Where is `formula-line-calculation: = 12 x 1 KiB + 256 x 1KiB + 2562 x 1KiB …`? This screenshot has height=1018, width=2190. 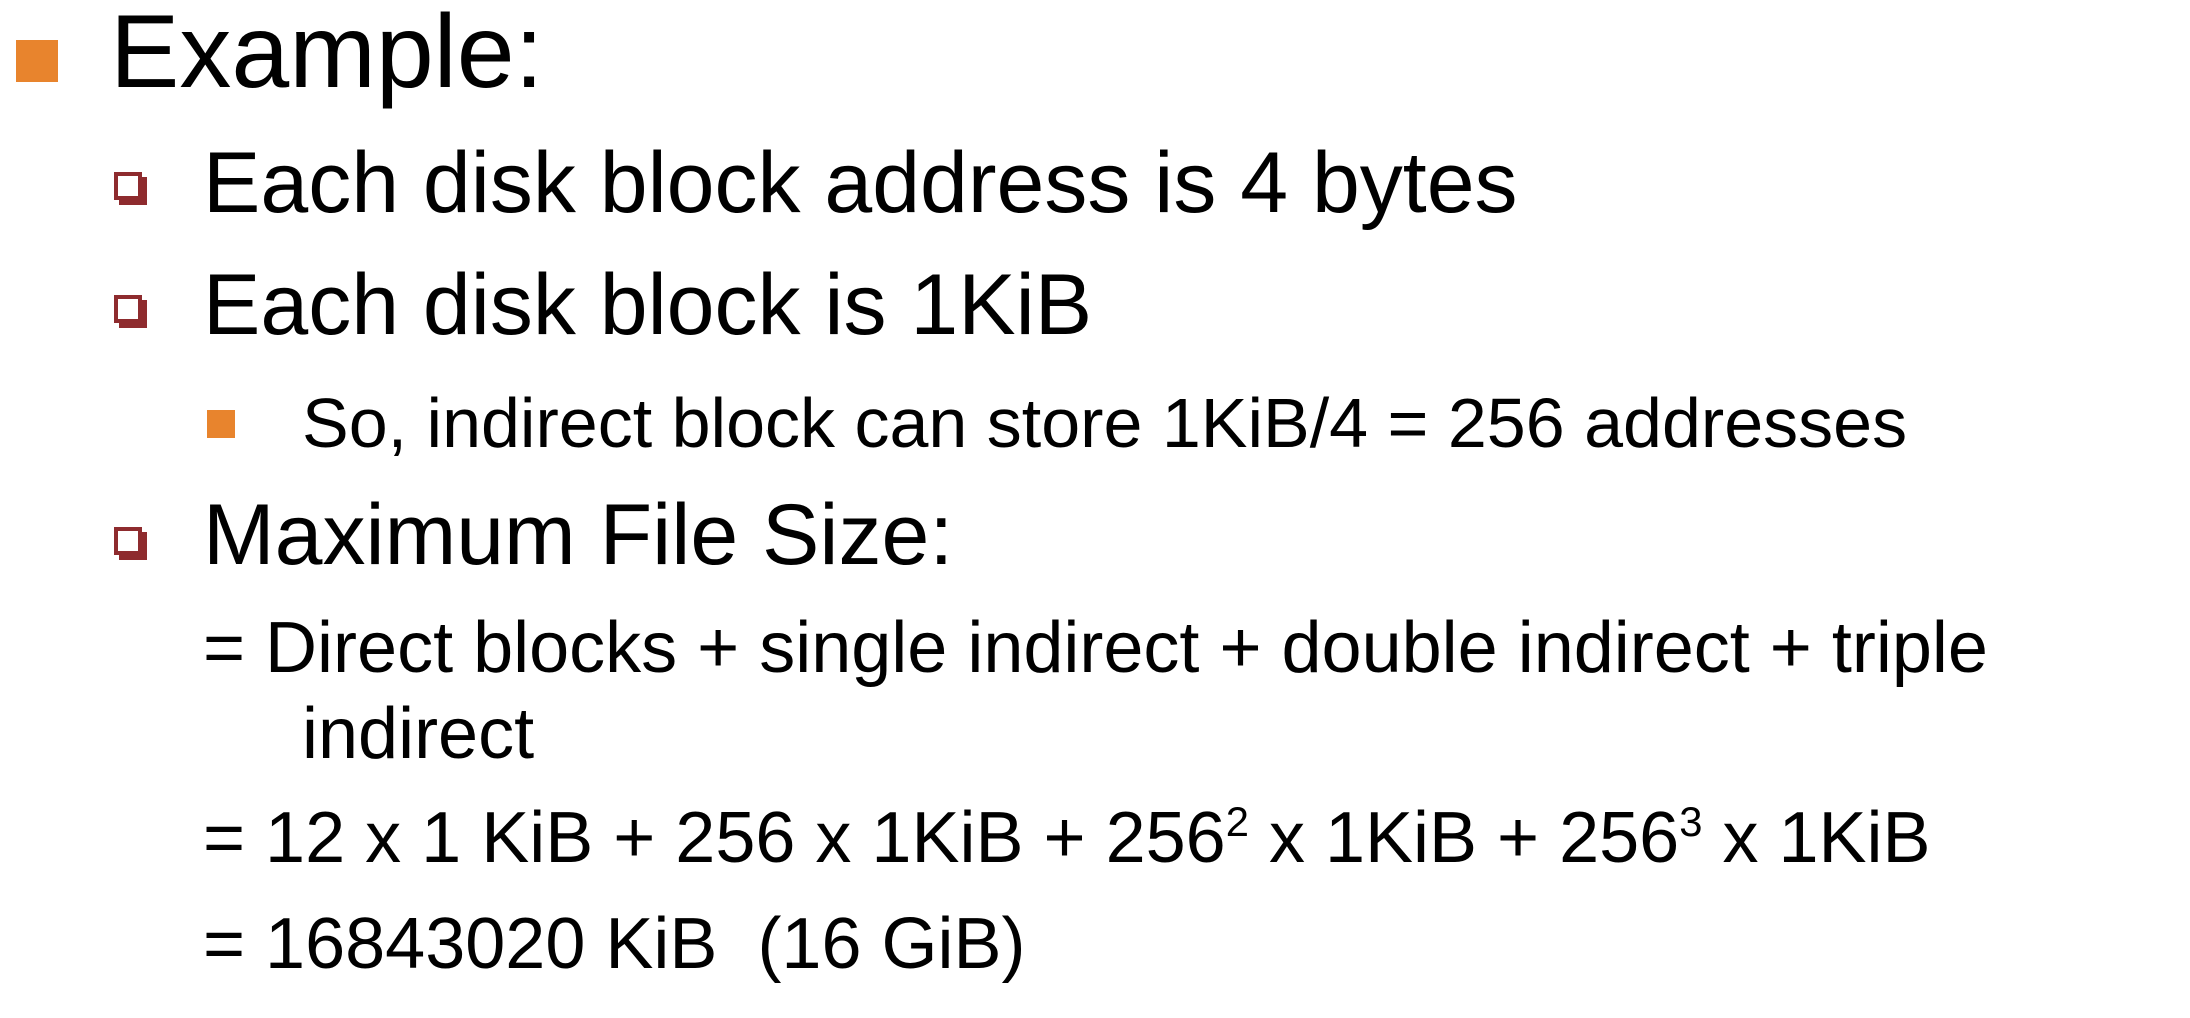 formula-line-calculation: = 12 x 1 KiB + 256 x 1KiB + 2562 x 1KiB … is located at coordinates (1067, 837).